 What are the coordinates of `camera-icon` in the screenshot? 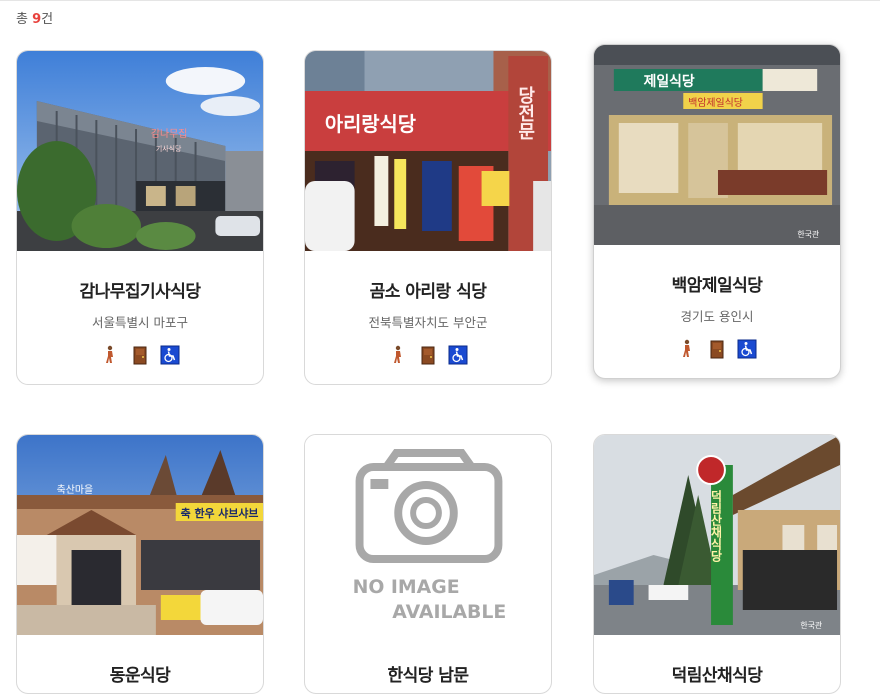 It's located at (429, 506).